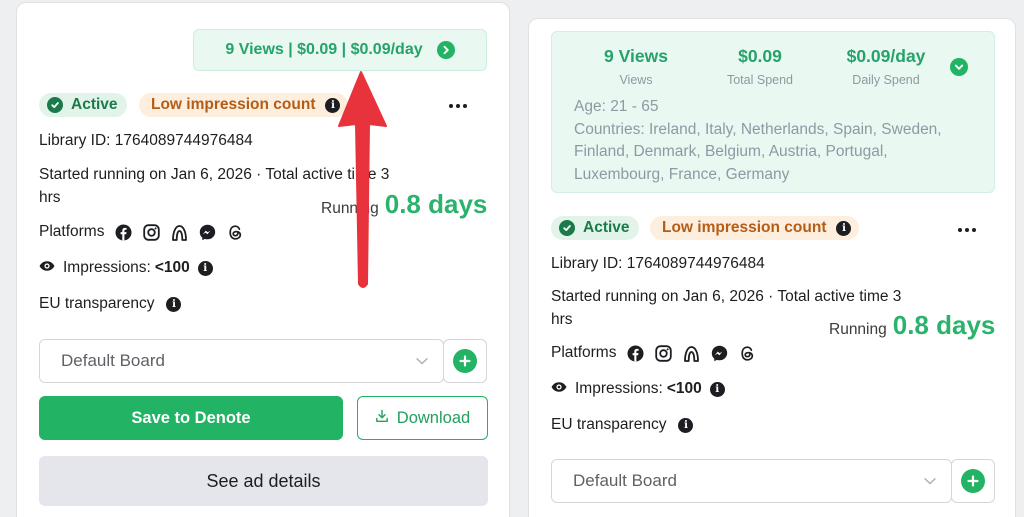  I want to click on stat-views: 9 Views Views, so click(636, 66).